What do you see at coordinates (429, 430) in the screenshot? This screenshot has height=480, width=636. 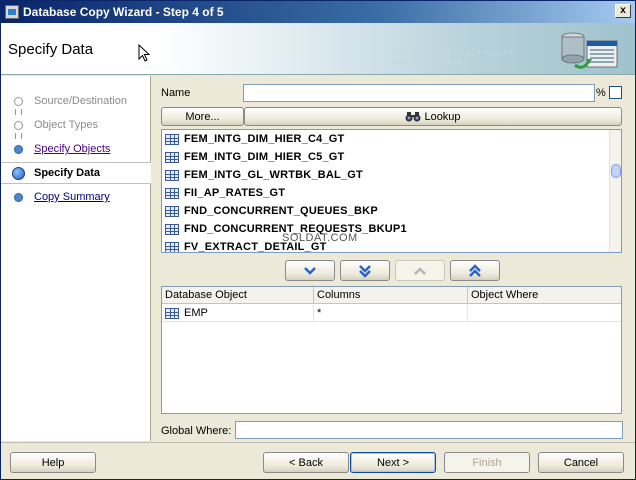 I see `global-where-input` at bounding box center [429, 430].